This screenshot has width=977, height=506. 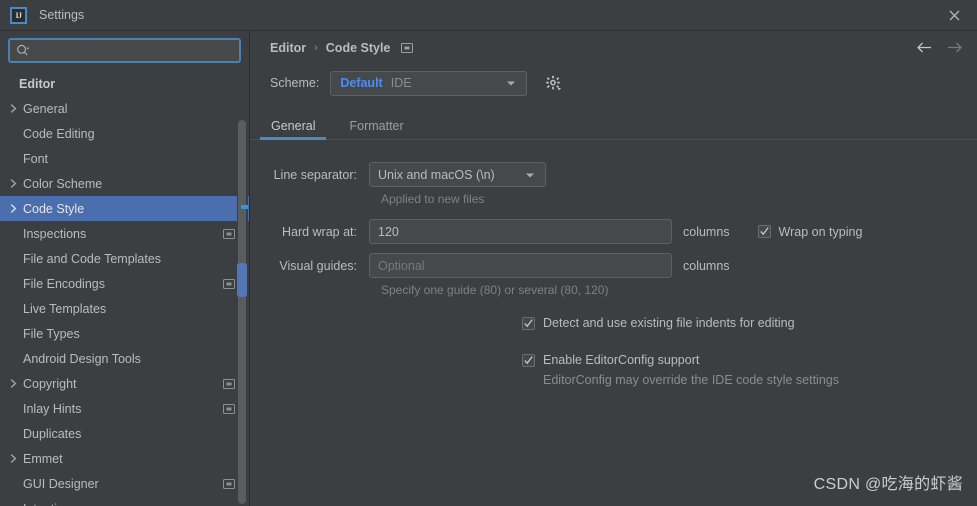 What do you see at coordinates (511, 83) in the screenshot?
I see `chevron-down-icon` at bounding box center [511, 83].